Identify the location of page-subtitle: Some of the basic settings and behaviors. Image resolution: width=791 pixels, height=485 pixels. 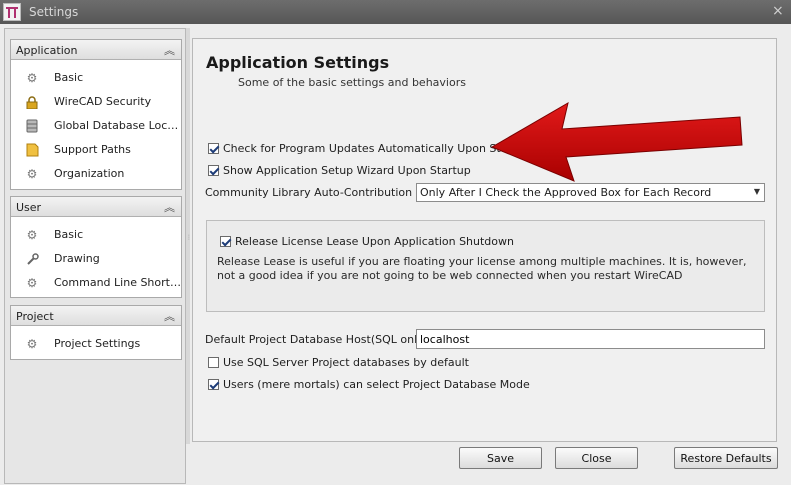
(352, 82).